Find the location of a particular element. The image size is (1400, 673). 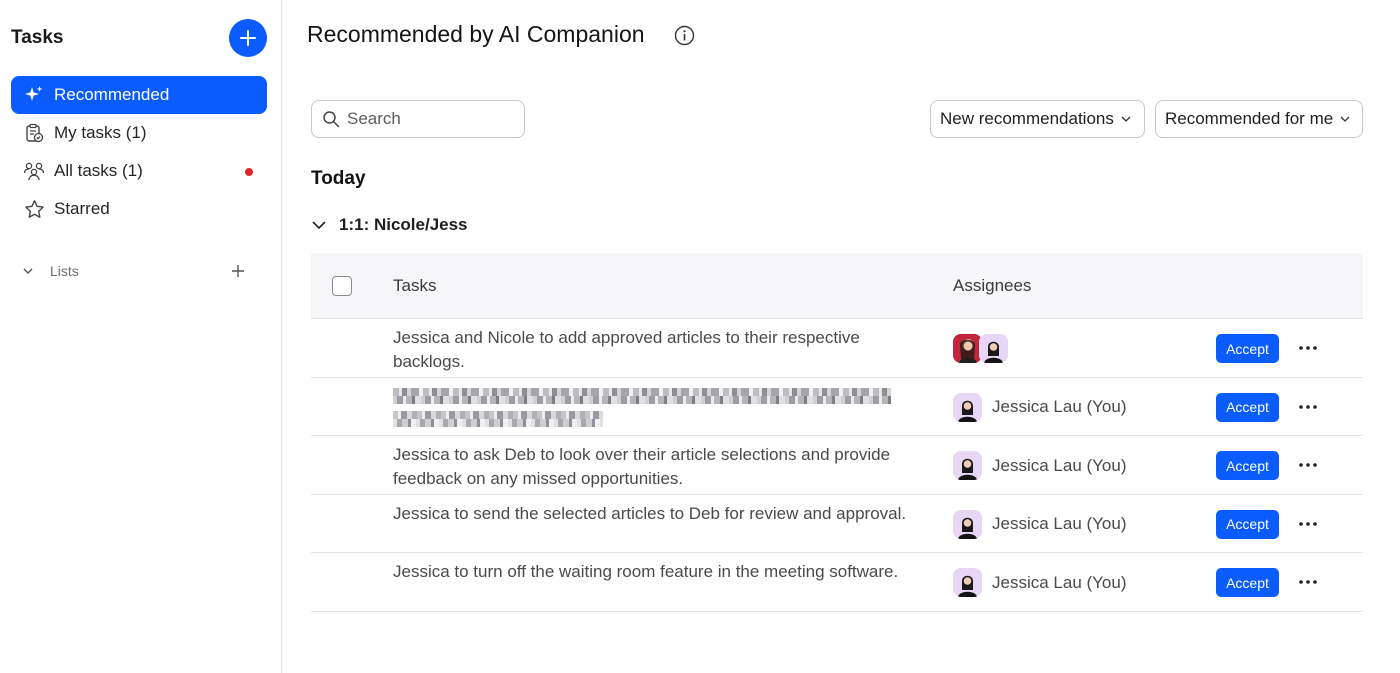

column-header-tasks: Tasks is located at coordinates (415, 285).